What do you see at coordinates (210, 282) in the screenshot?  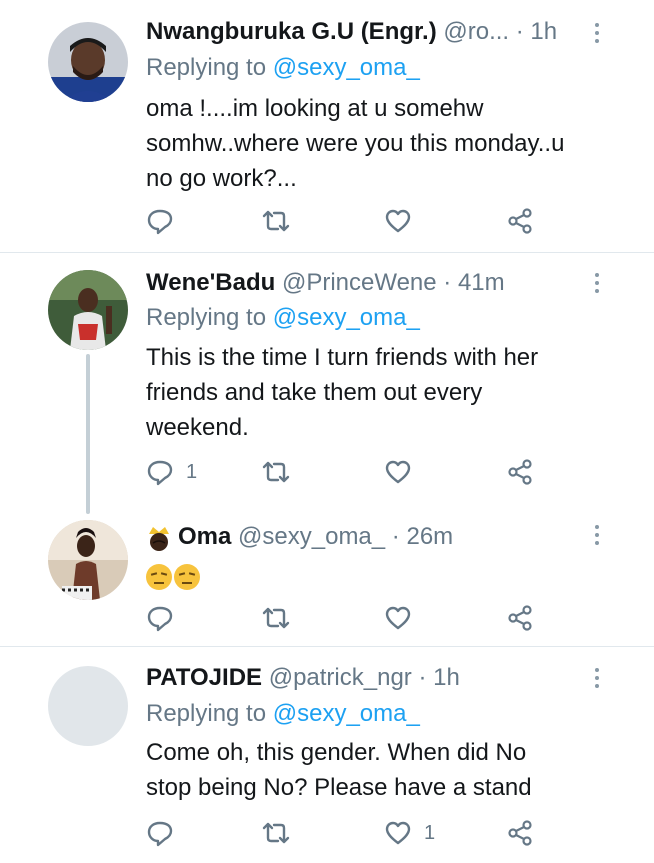 I see `display-name: Wene'Badu` at bounding box center [210, 282].